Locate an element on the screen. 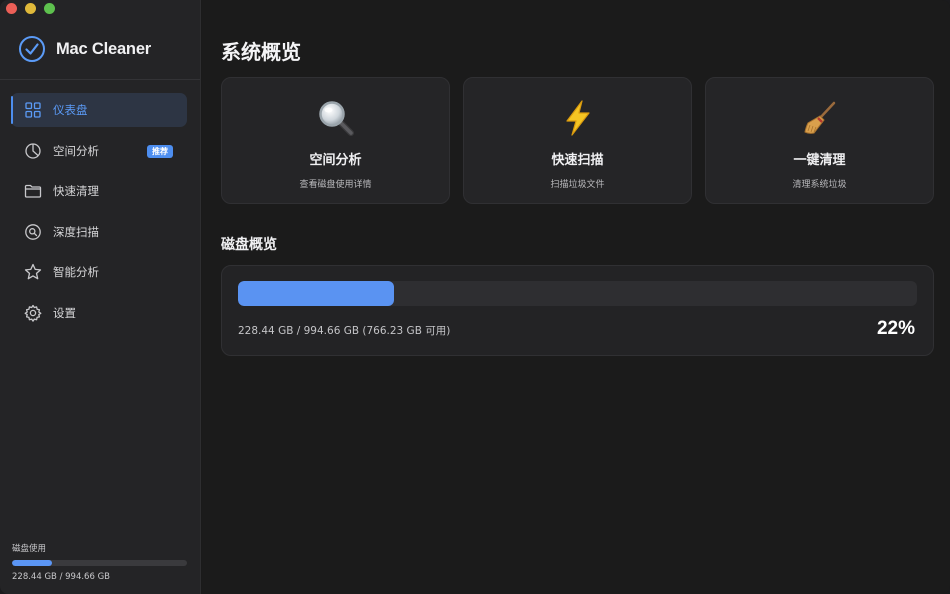 Image resolution: width=950 pixels, height=594 pixels. one-click-clean-card: 一键清理 清理系统垃圾 is located at coordinates (819, 140).